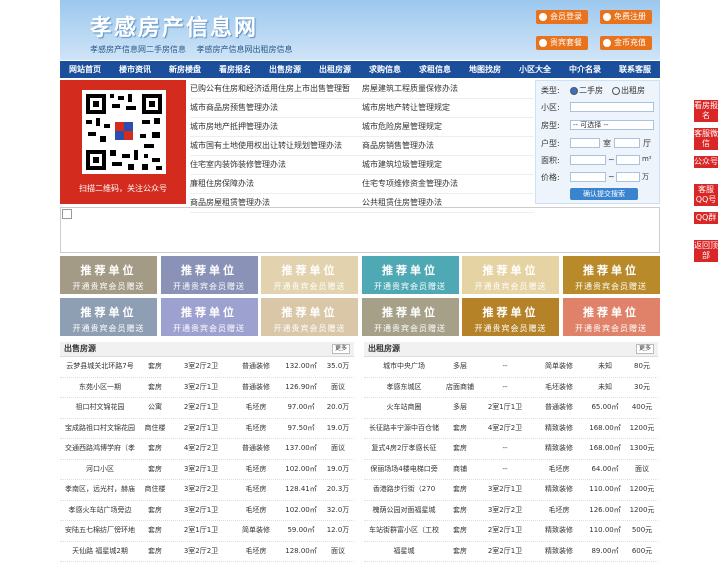 This screenshot has width=720, height=562. Describe the element at coordinates (135, 69) in the screenshot. I see `nav-item: 楼市资讯` at that location.